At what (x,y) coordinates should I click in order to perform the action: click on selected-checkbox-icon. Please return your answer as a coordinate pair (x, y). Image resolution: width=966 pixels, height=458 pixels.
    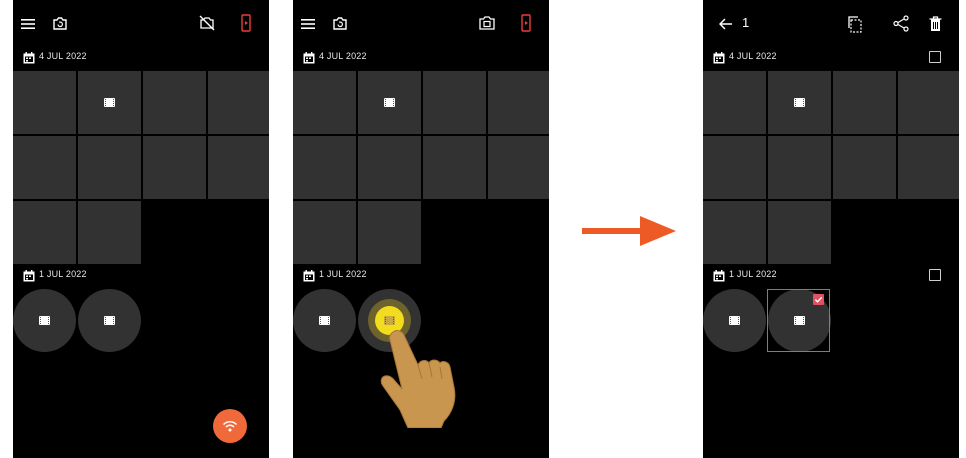
    Looking at the image, I should click on (818, 299).